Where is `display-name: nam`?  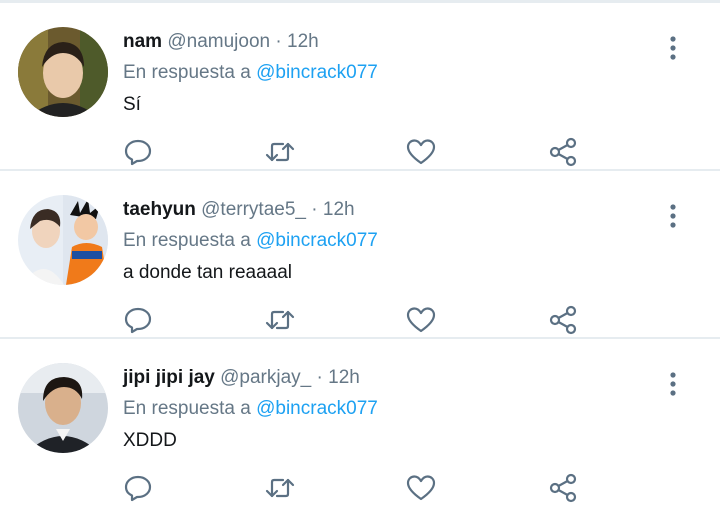 display-name: nam is located at coordinates (142, 41).